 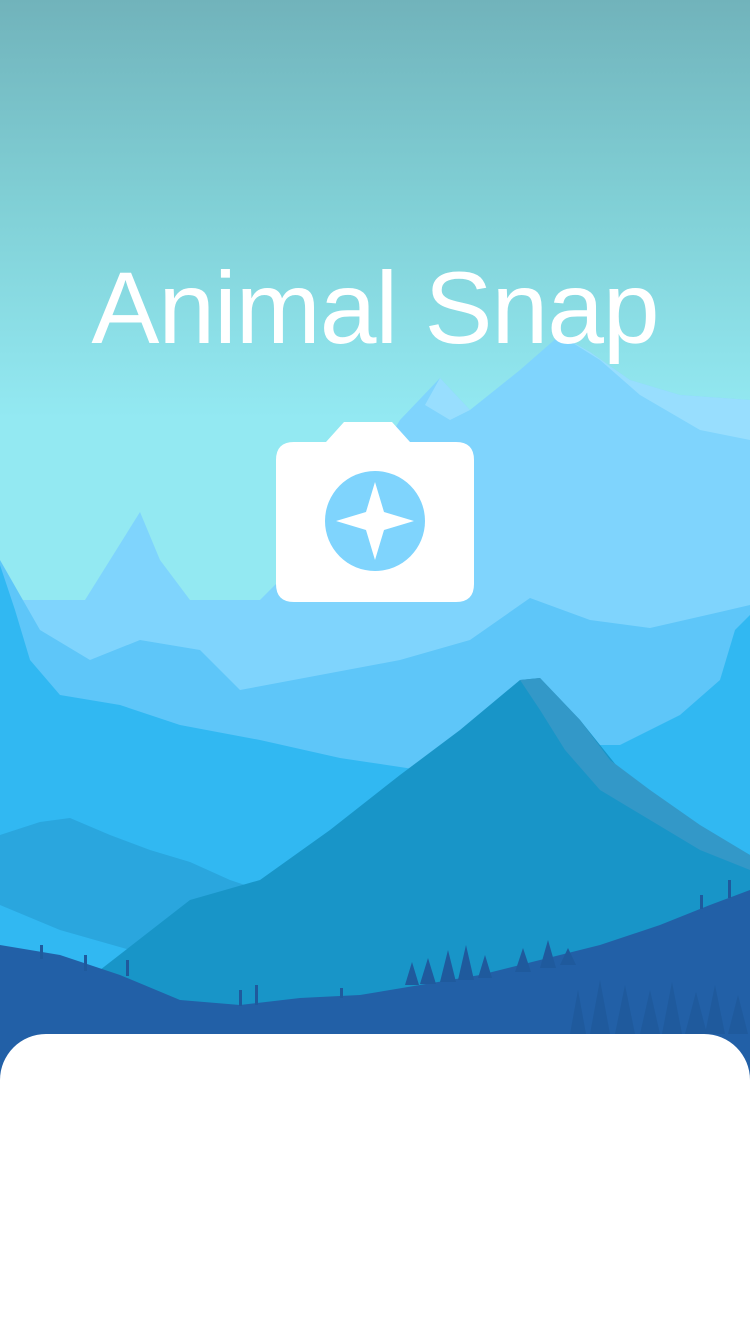 What do you see at coordinates (375, 308) in the screenshot?
I see `app-title: Animal Snap` at bounding box center [375, 308].